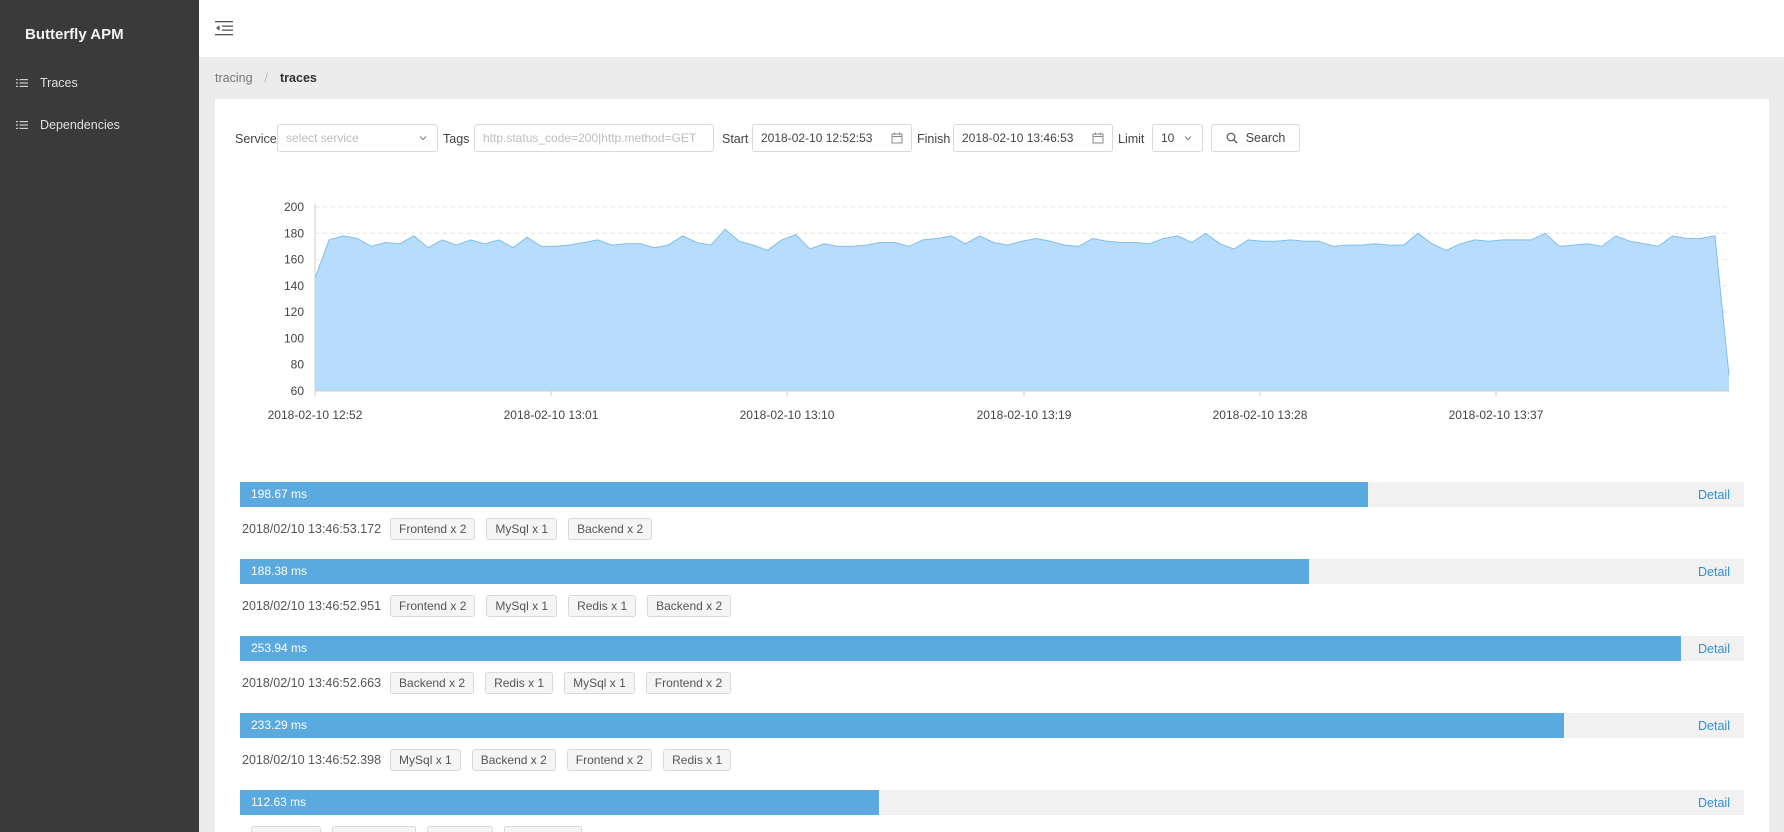 The image size is (1784, 832). Describe the element at coordinates (1131, 139) in the screenshot. I see `limit-label: Limit` at that location.